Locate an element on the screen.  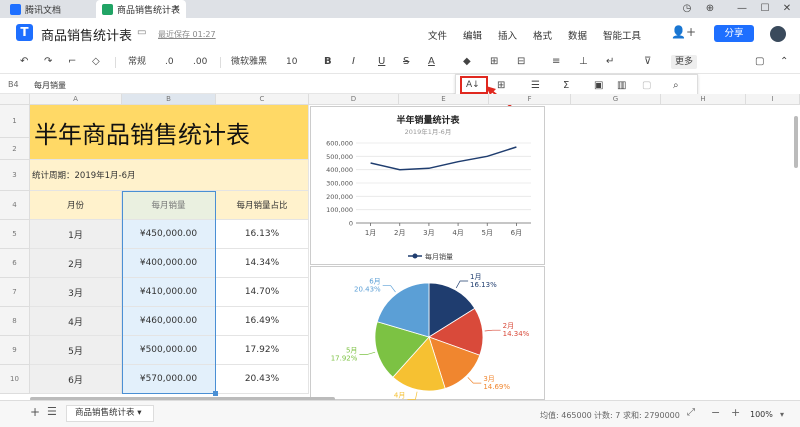
menu-insert: 插入 is located at coordinates (507, 35).